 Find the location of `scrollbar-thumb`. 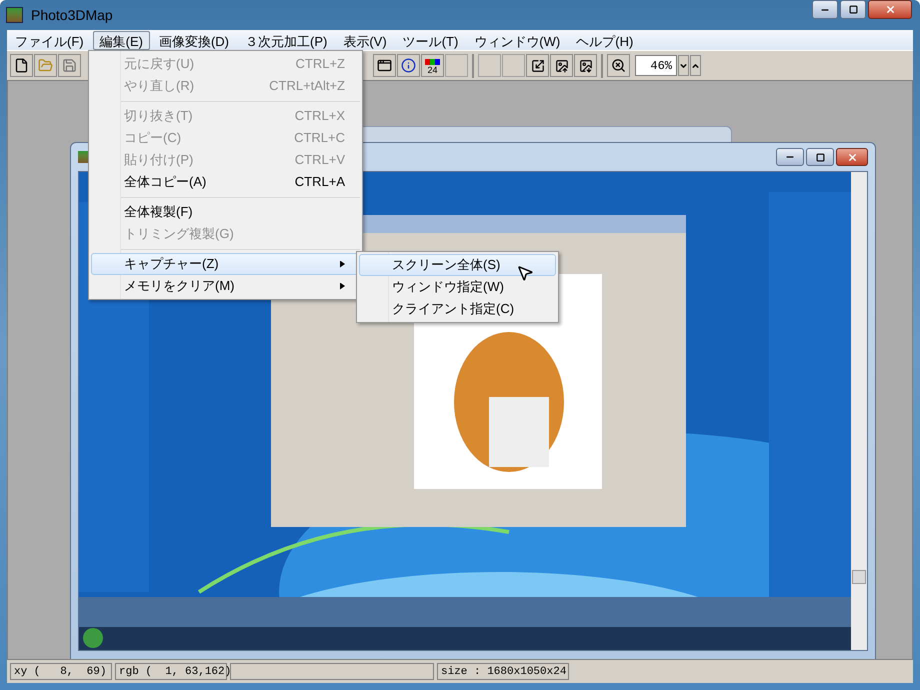

scrollbar-thumb is located at coordinates (859, 577).